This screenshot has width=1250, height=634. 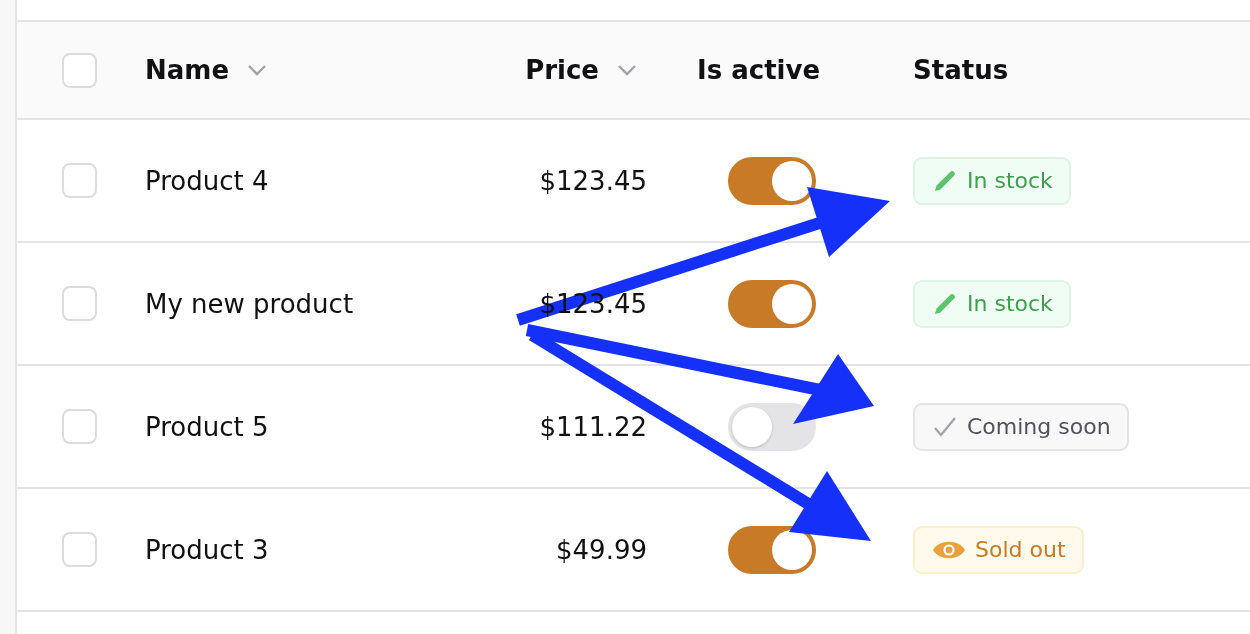 I want to click on product-price: $49.99, so click(x=601, y=549).